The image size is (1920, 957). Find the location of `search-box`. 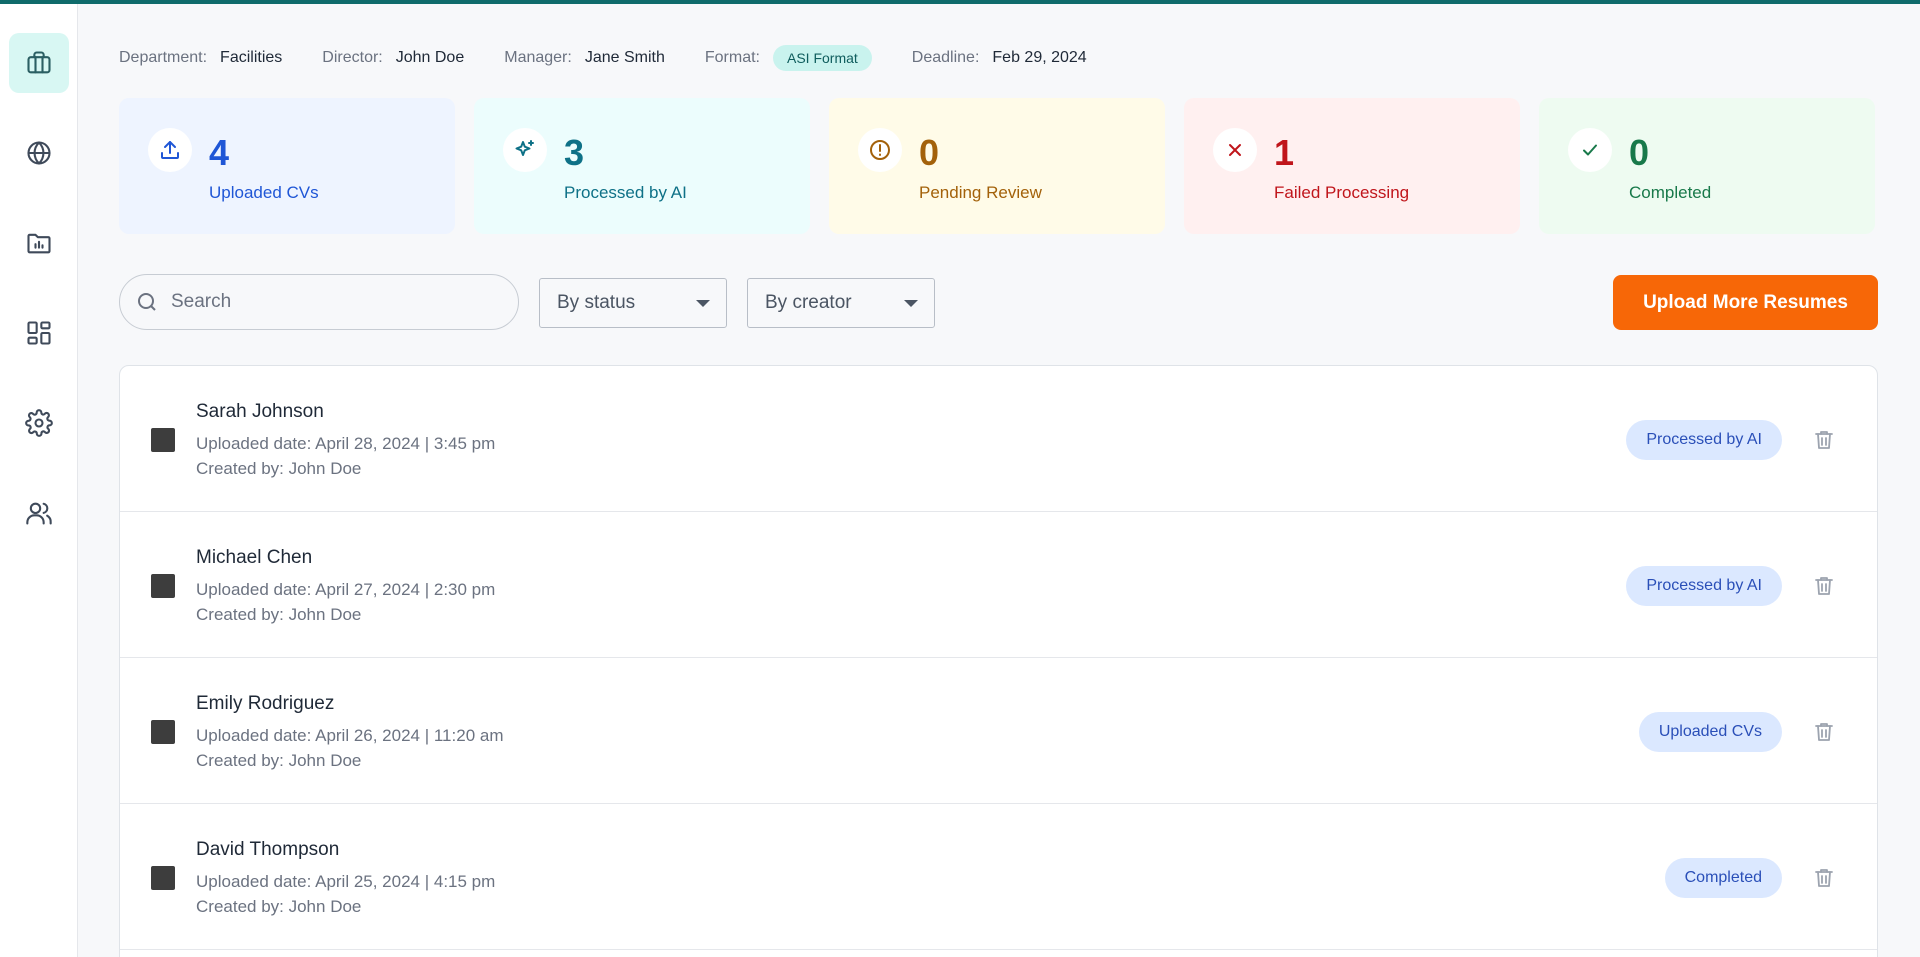

search-box is located at coordinates (319, 302).